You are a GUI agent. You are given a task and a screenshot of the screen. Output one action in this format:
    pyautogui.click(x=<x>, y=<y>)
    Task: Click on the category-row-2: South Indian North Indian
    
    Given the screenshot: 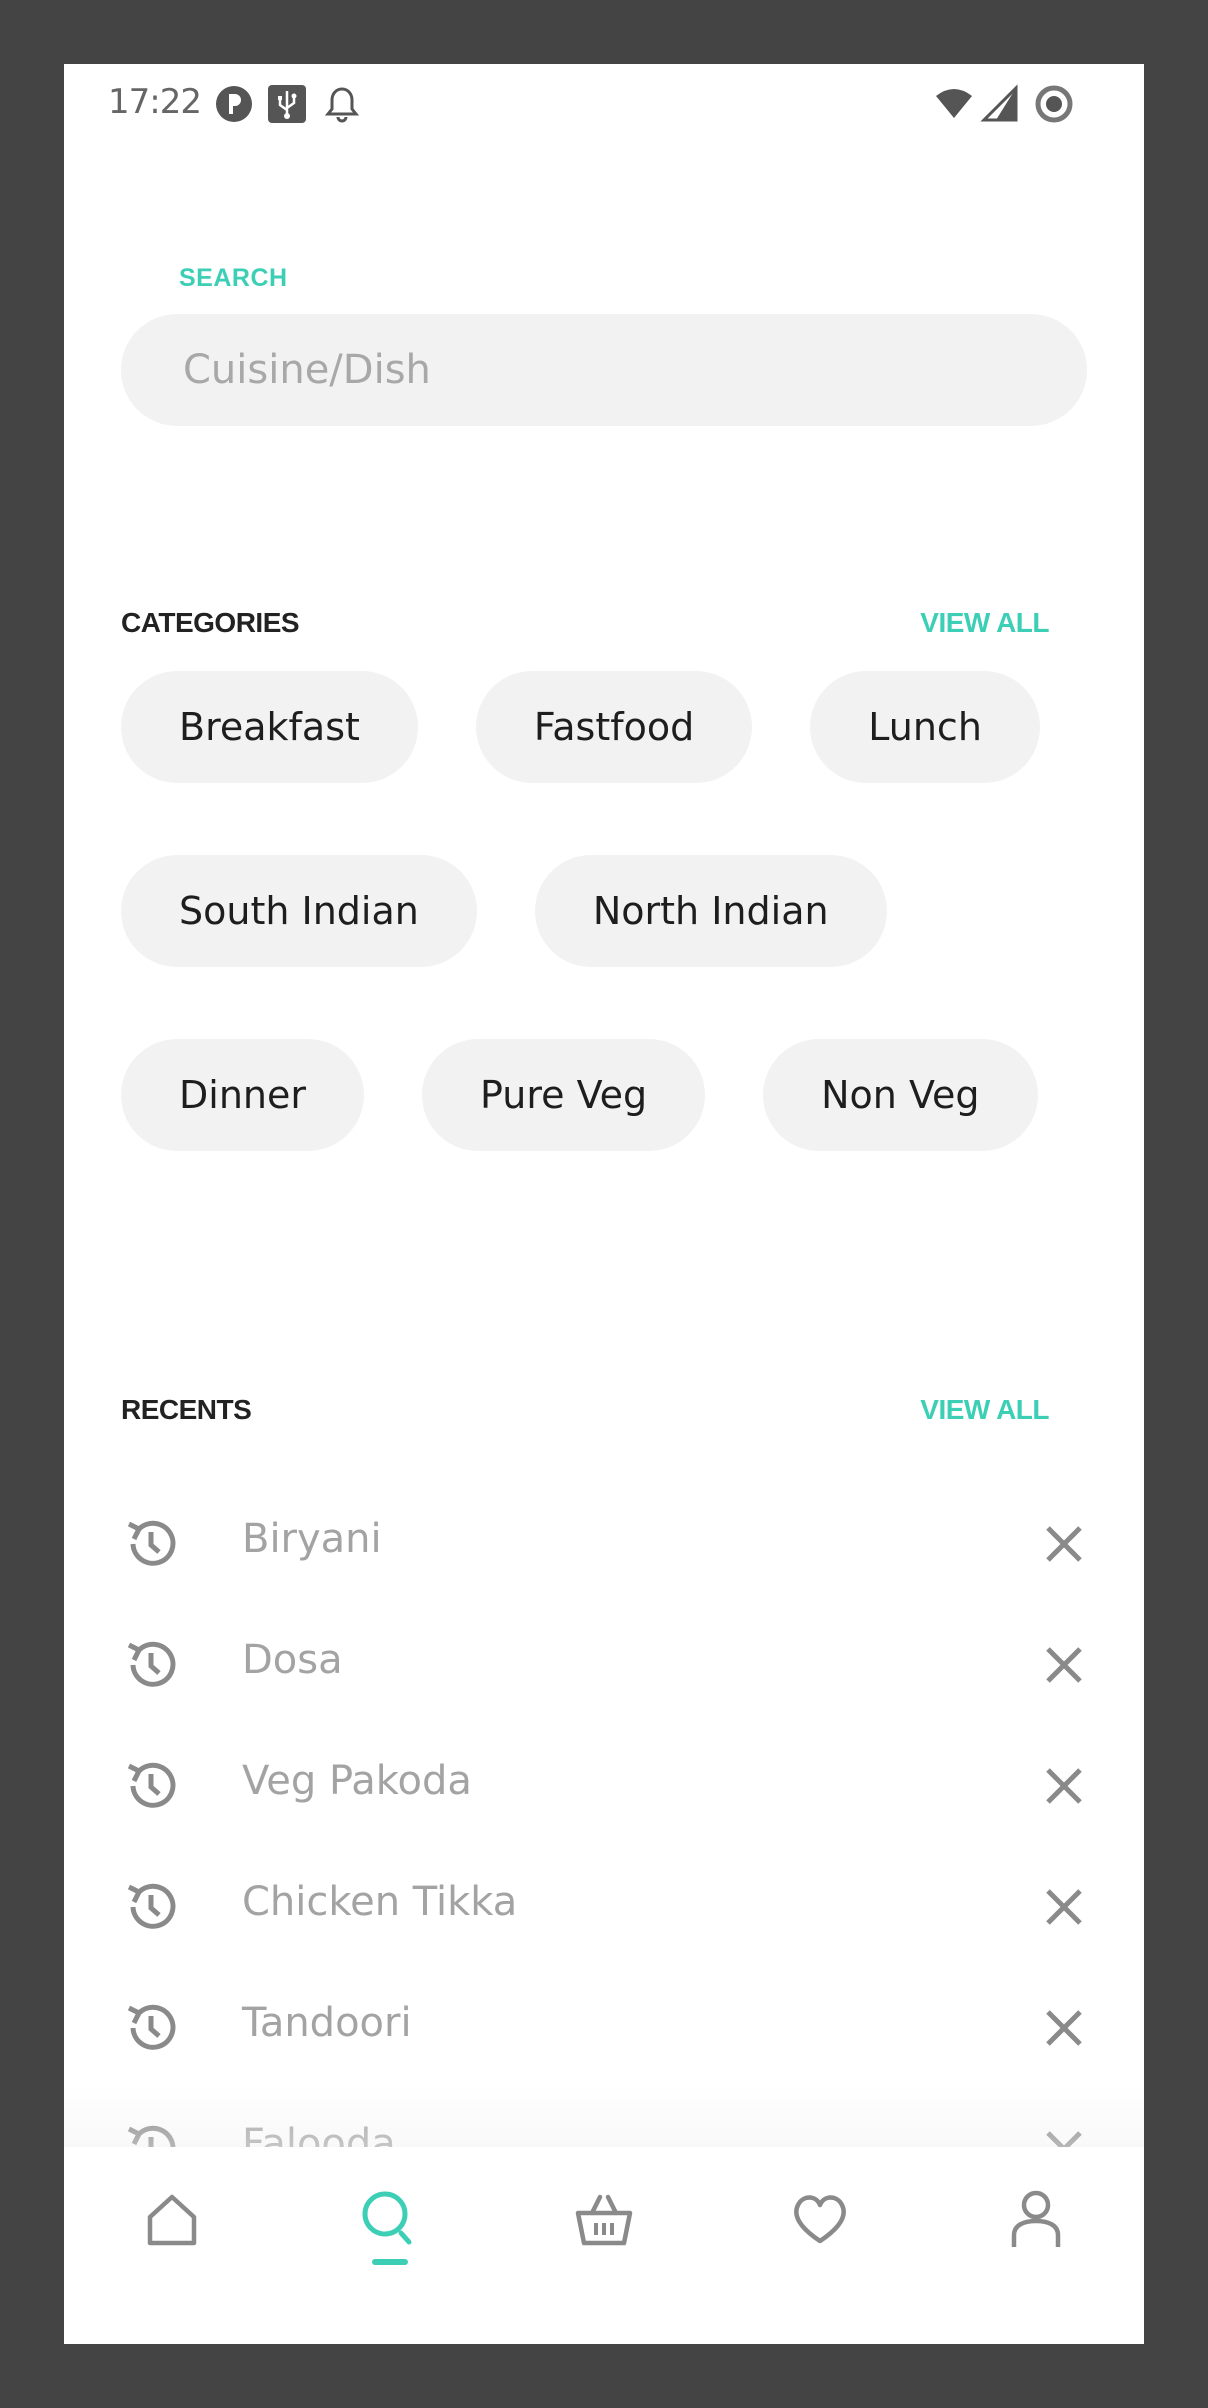 What is the action you would take?
    pyautogui.click(x=504, y=911)
    